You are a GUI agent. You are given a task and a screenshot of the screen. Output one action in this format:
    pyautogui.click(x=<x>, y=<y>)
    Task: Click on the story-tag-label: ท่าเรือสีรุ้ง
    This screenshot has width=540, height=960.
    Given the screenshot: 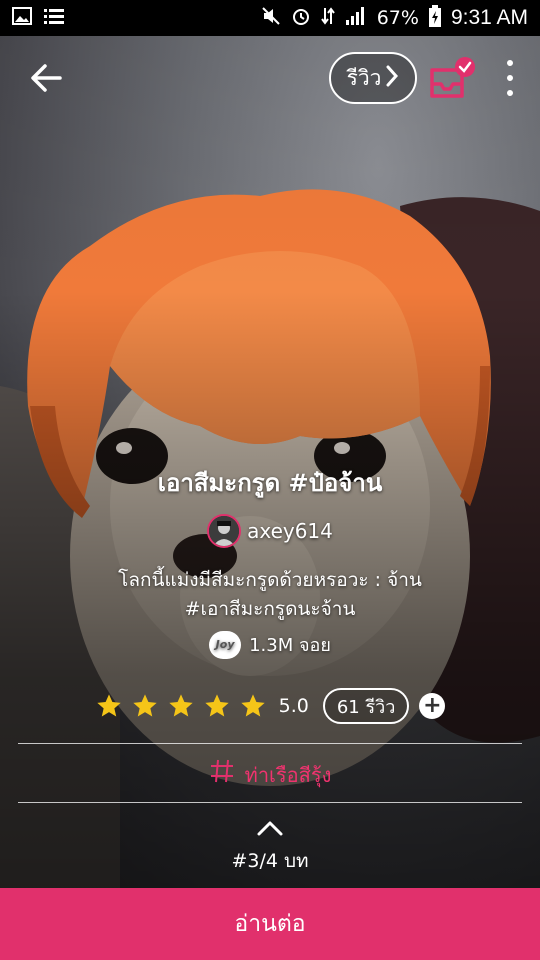 What is the action you would take?
    pyautogui.click(x=288, y=774)
    